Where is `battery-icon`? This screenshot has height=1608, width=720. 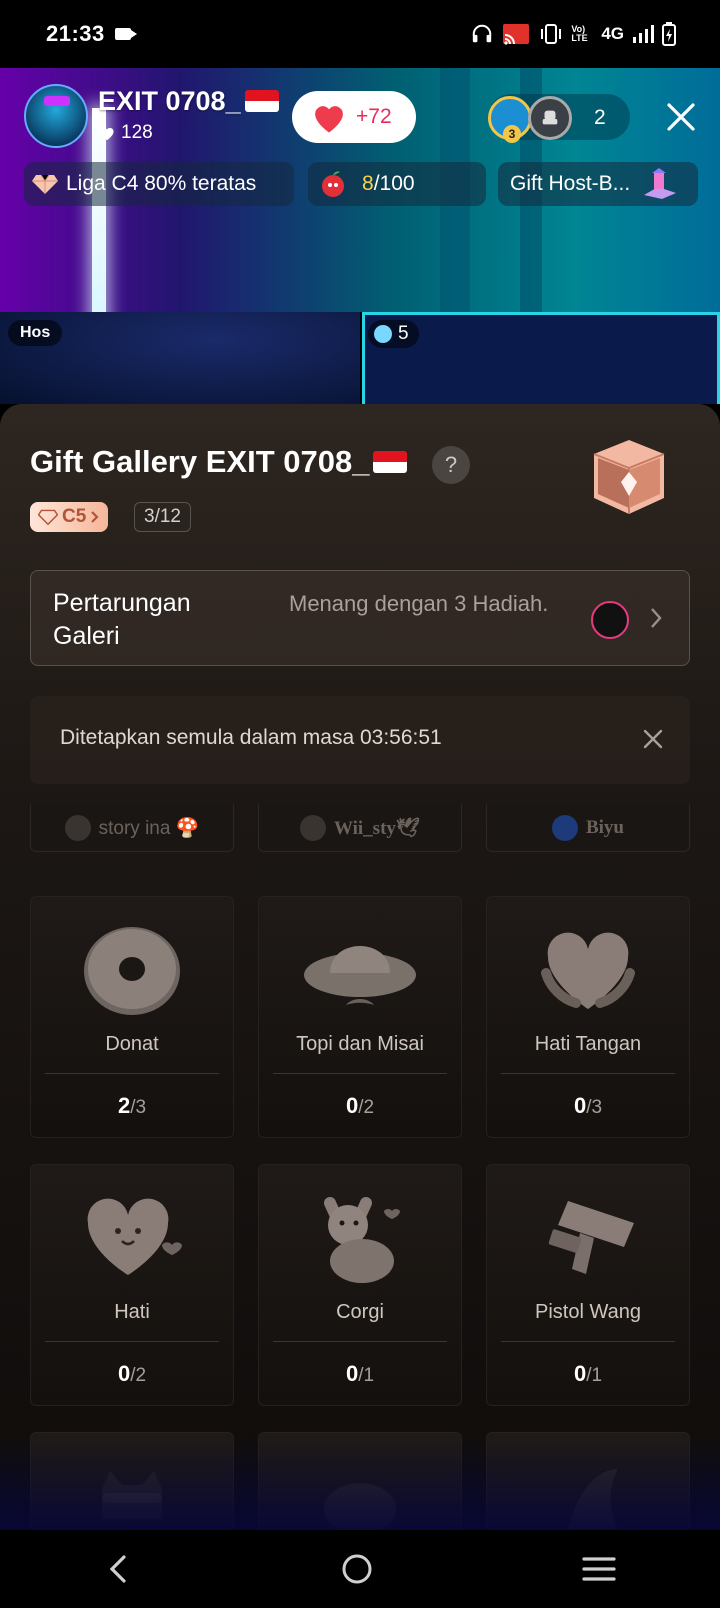 battery-icon is located at coordinates (669, 34).